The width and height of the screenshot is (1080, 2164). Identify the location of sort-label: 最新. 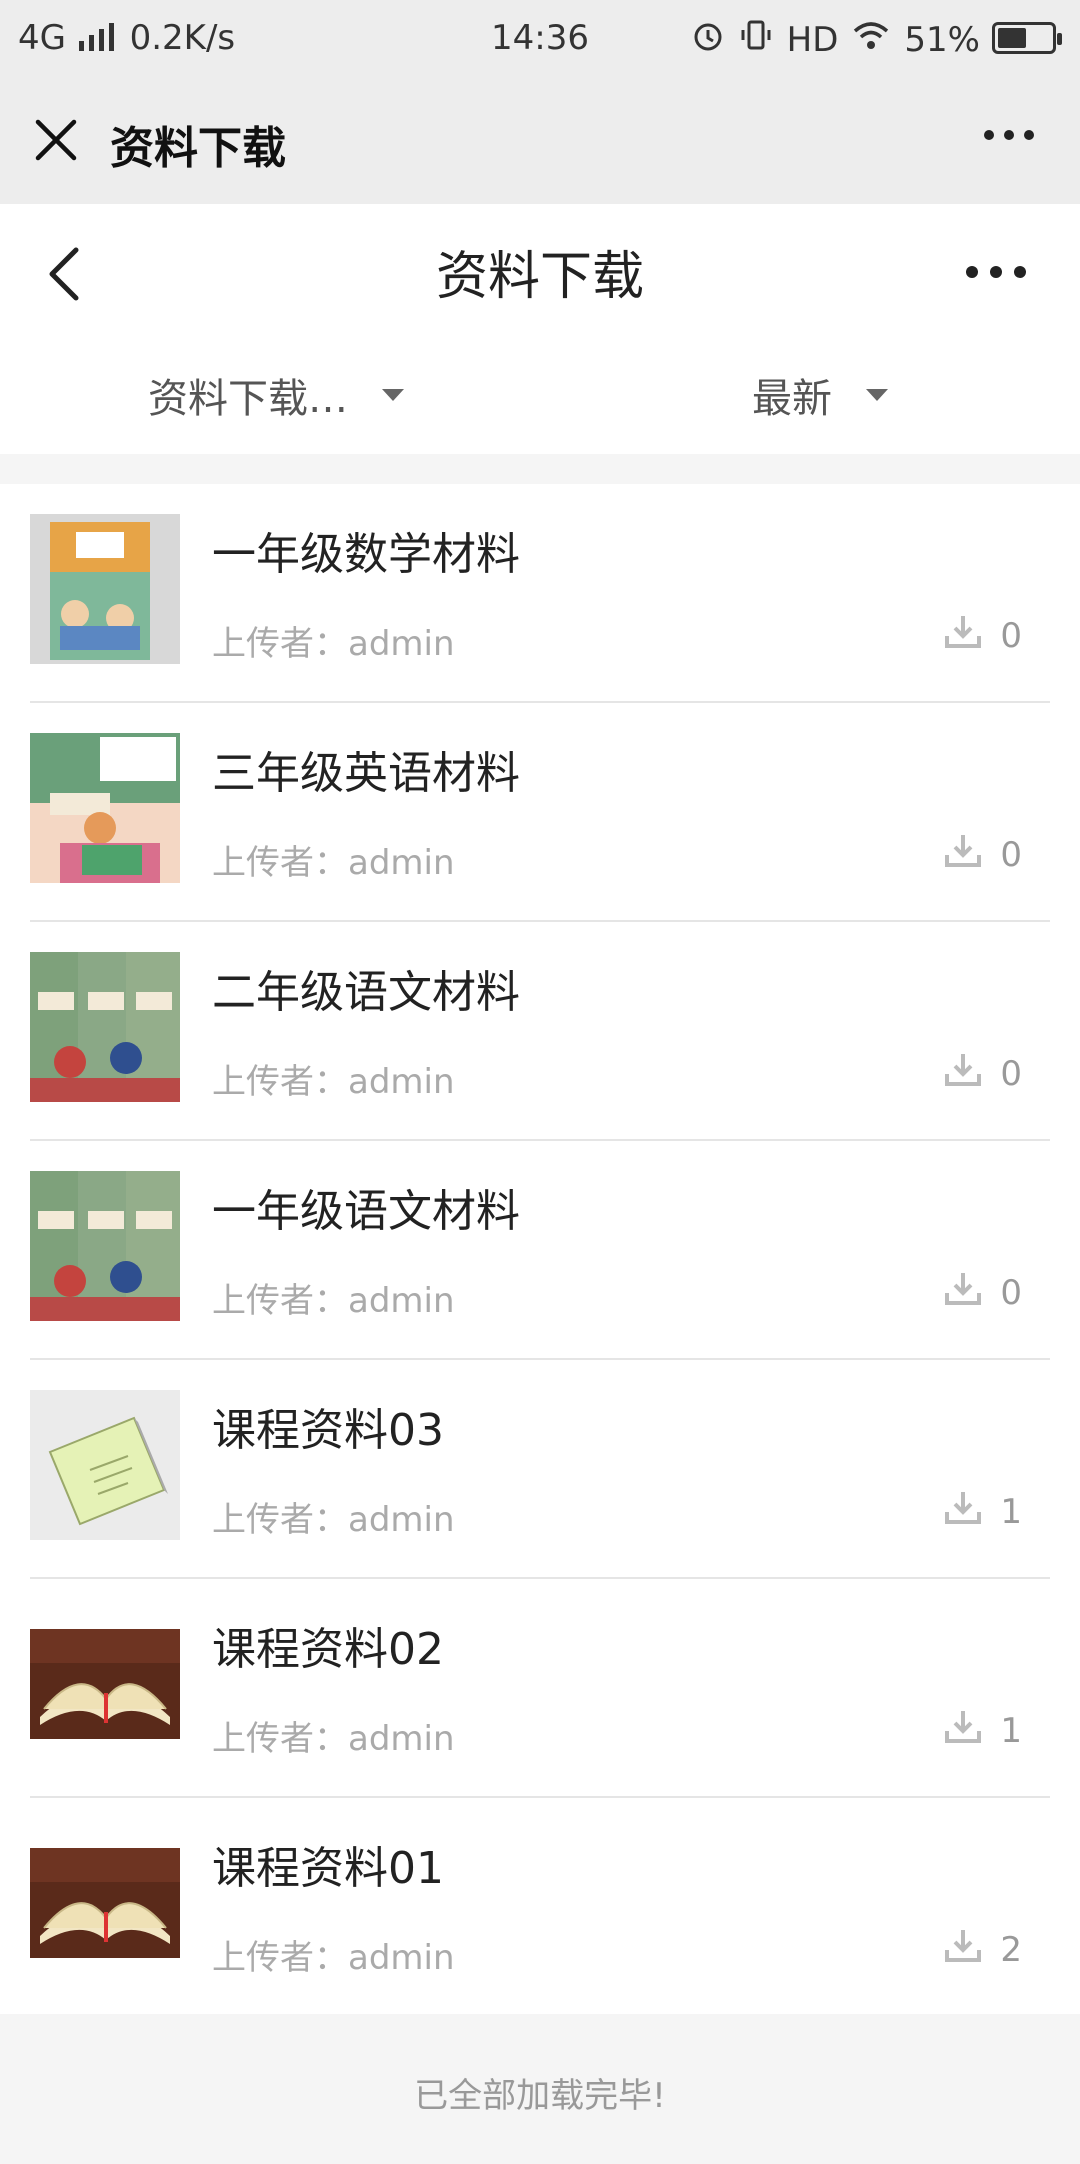
(792, 399).